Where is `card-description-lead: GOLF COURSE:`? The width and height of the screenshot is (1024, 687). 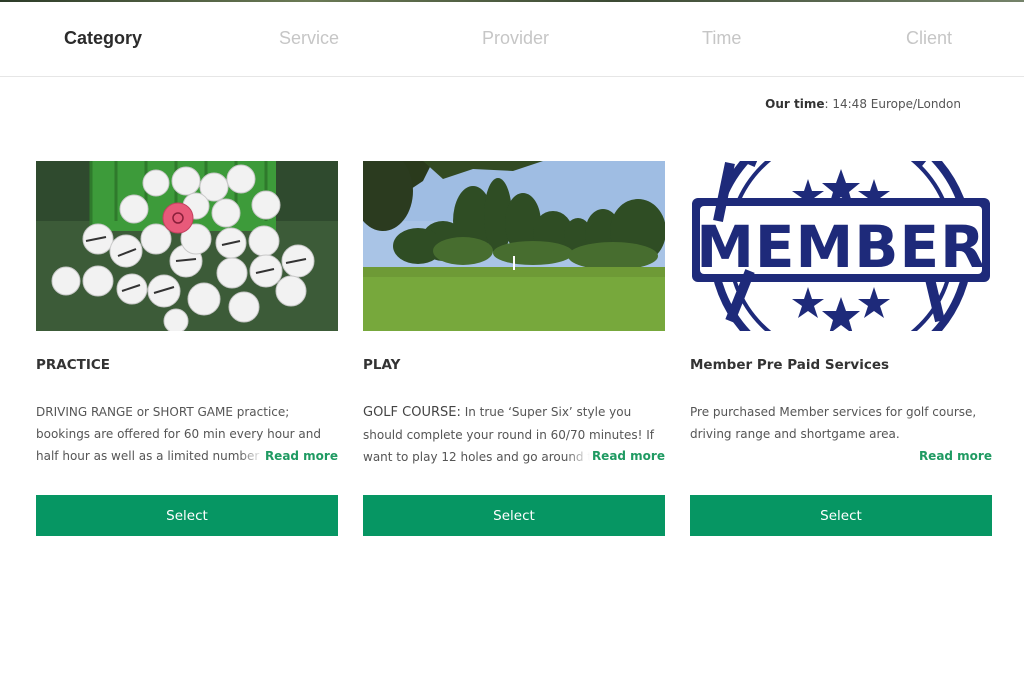
card-description-lead: GOLF COURSE: is located at coordinates (412, 412).